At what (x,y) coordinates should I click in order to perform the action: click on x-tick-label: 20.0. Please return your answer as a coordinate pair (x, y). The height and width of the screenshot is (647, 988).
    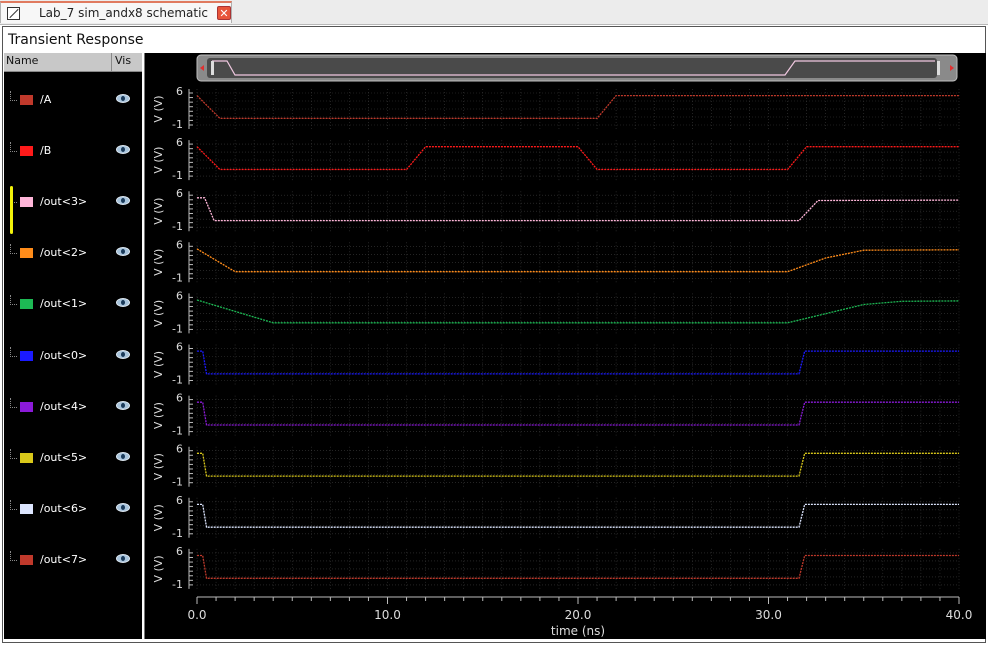
    Looking at the image, I should click on (578, 615).